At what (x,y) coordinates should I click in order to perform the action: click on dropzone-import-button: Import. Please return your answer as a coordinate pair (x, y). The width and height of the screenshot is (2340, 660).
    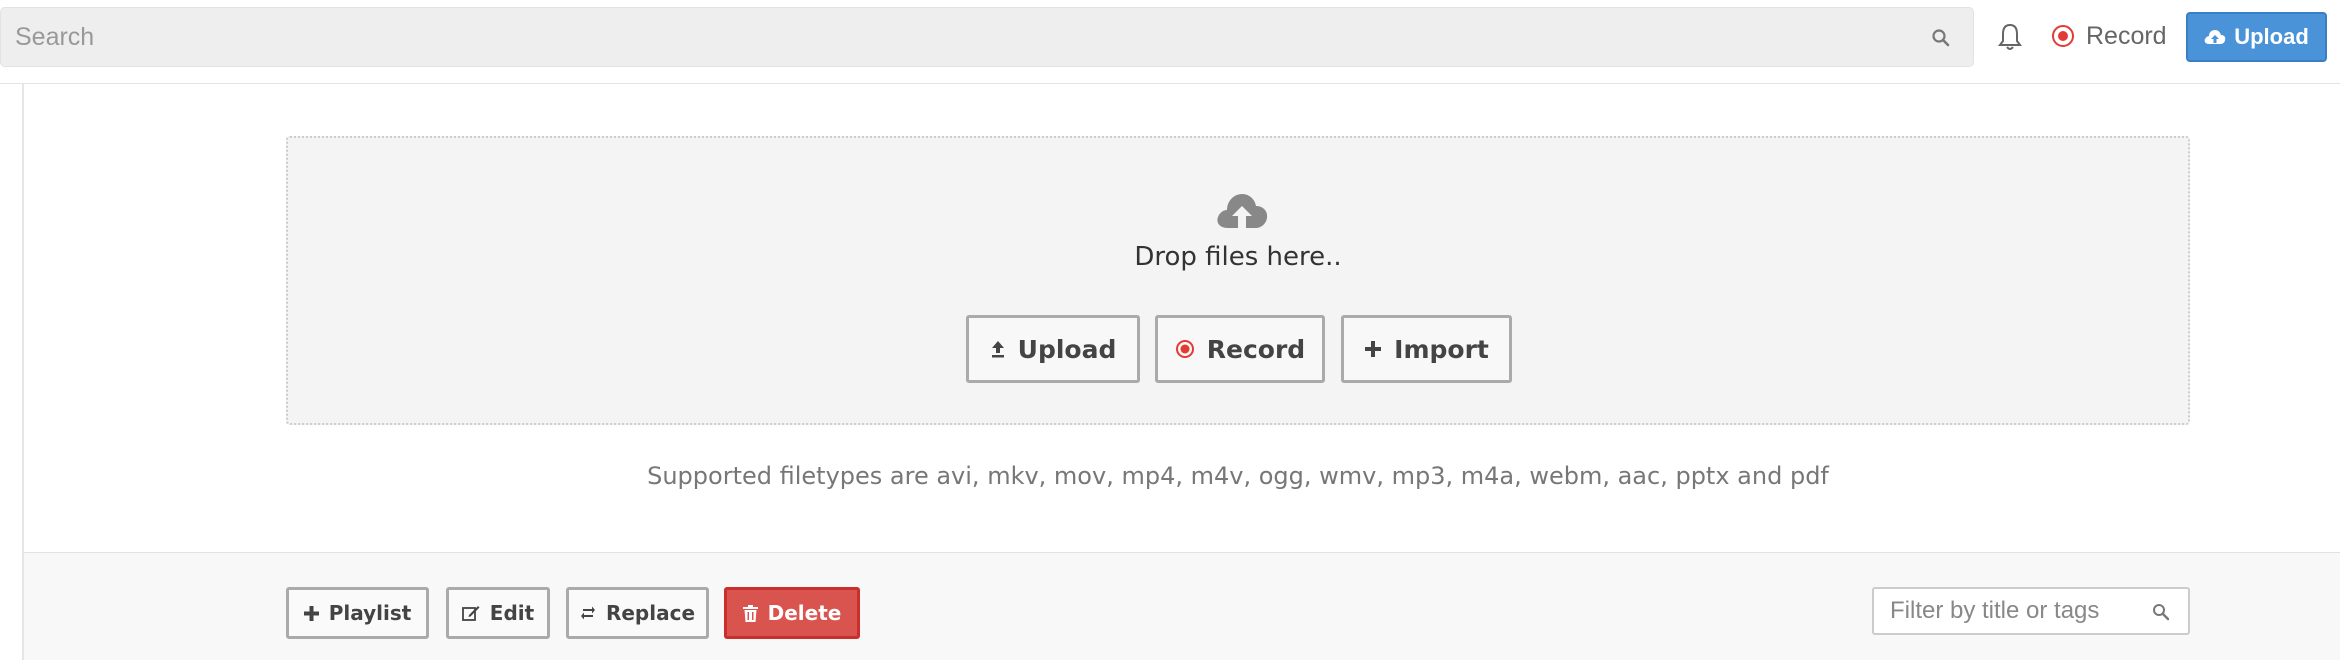
    Looking at the image, I should click on (1426, 349).